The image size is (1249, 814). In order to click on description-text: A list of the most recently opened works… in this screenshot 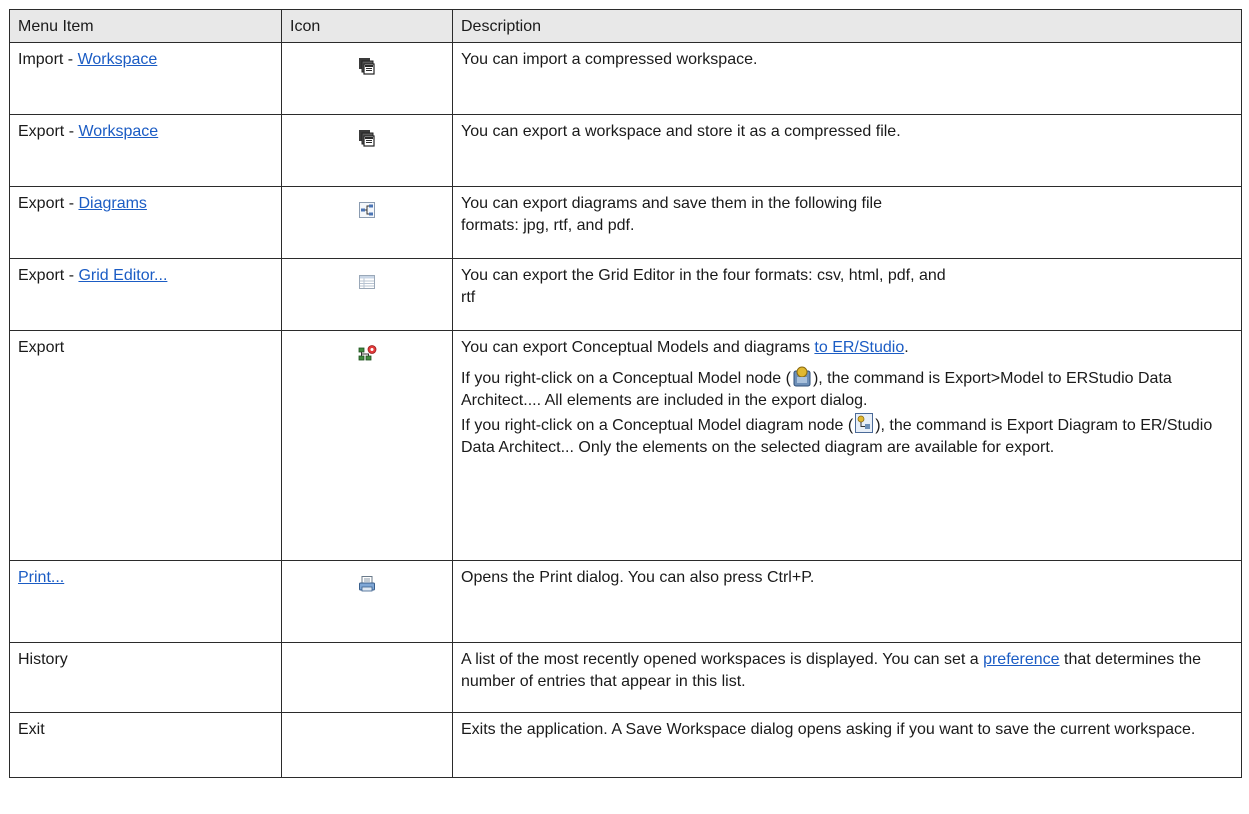, I will do `click(722, 659)`.